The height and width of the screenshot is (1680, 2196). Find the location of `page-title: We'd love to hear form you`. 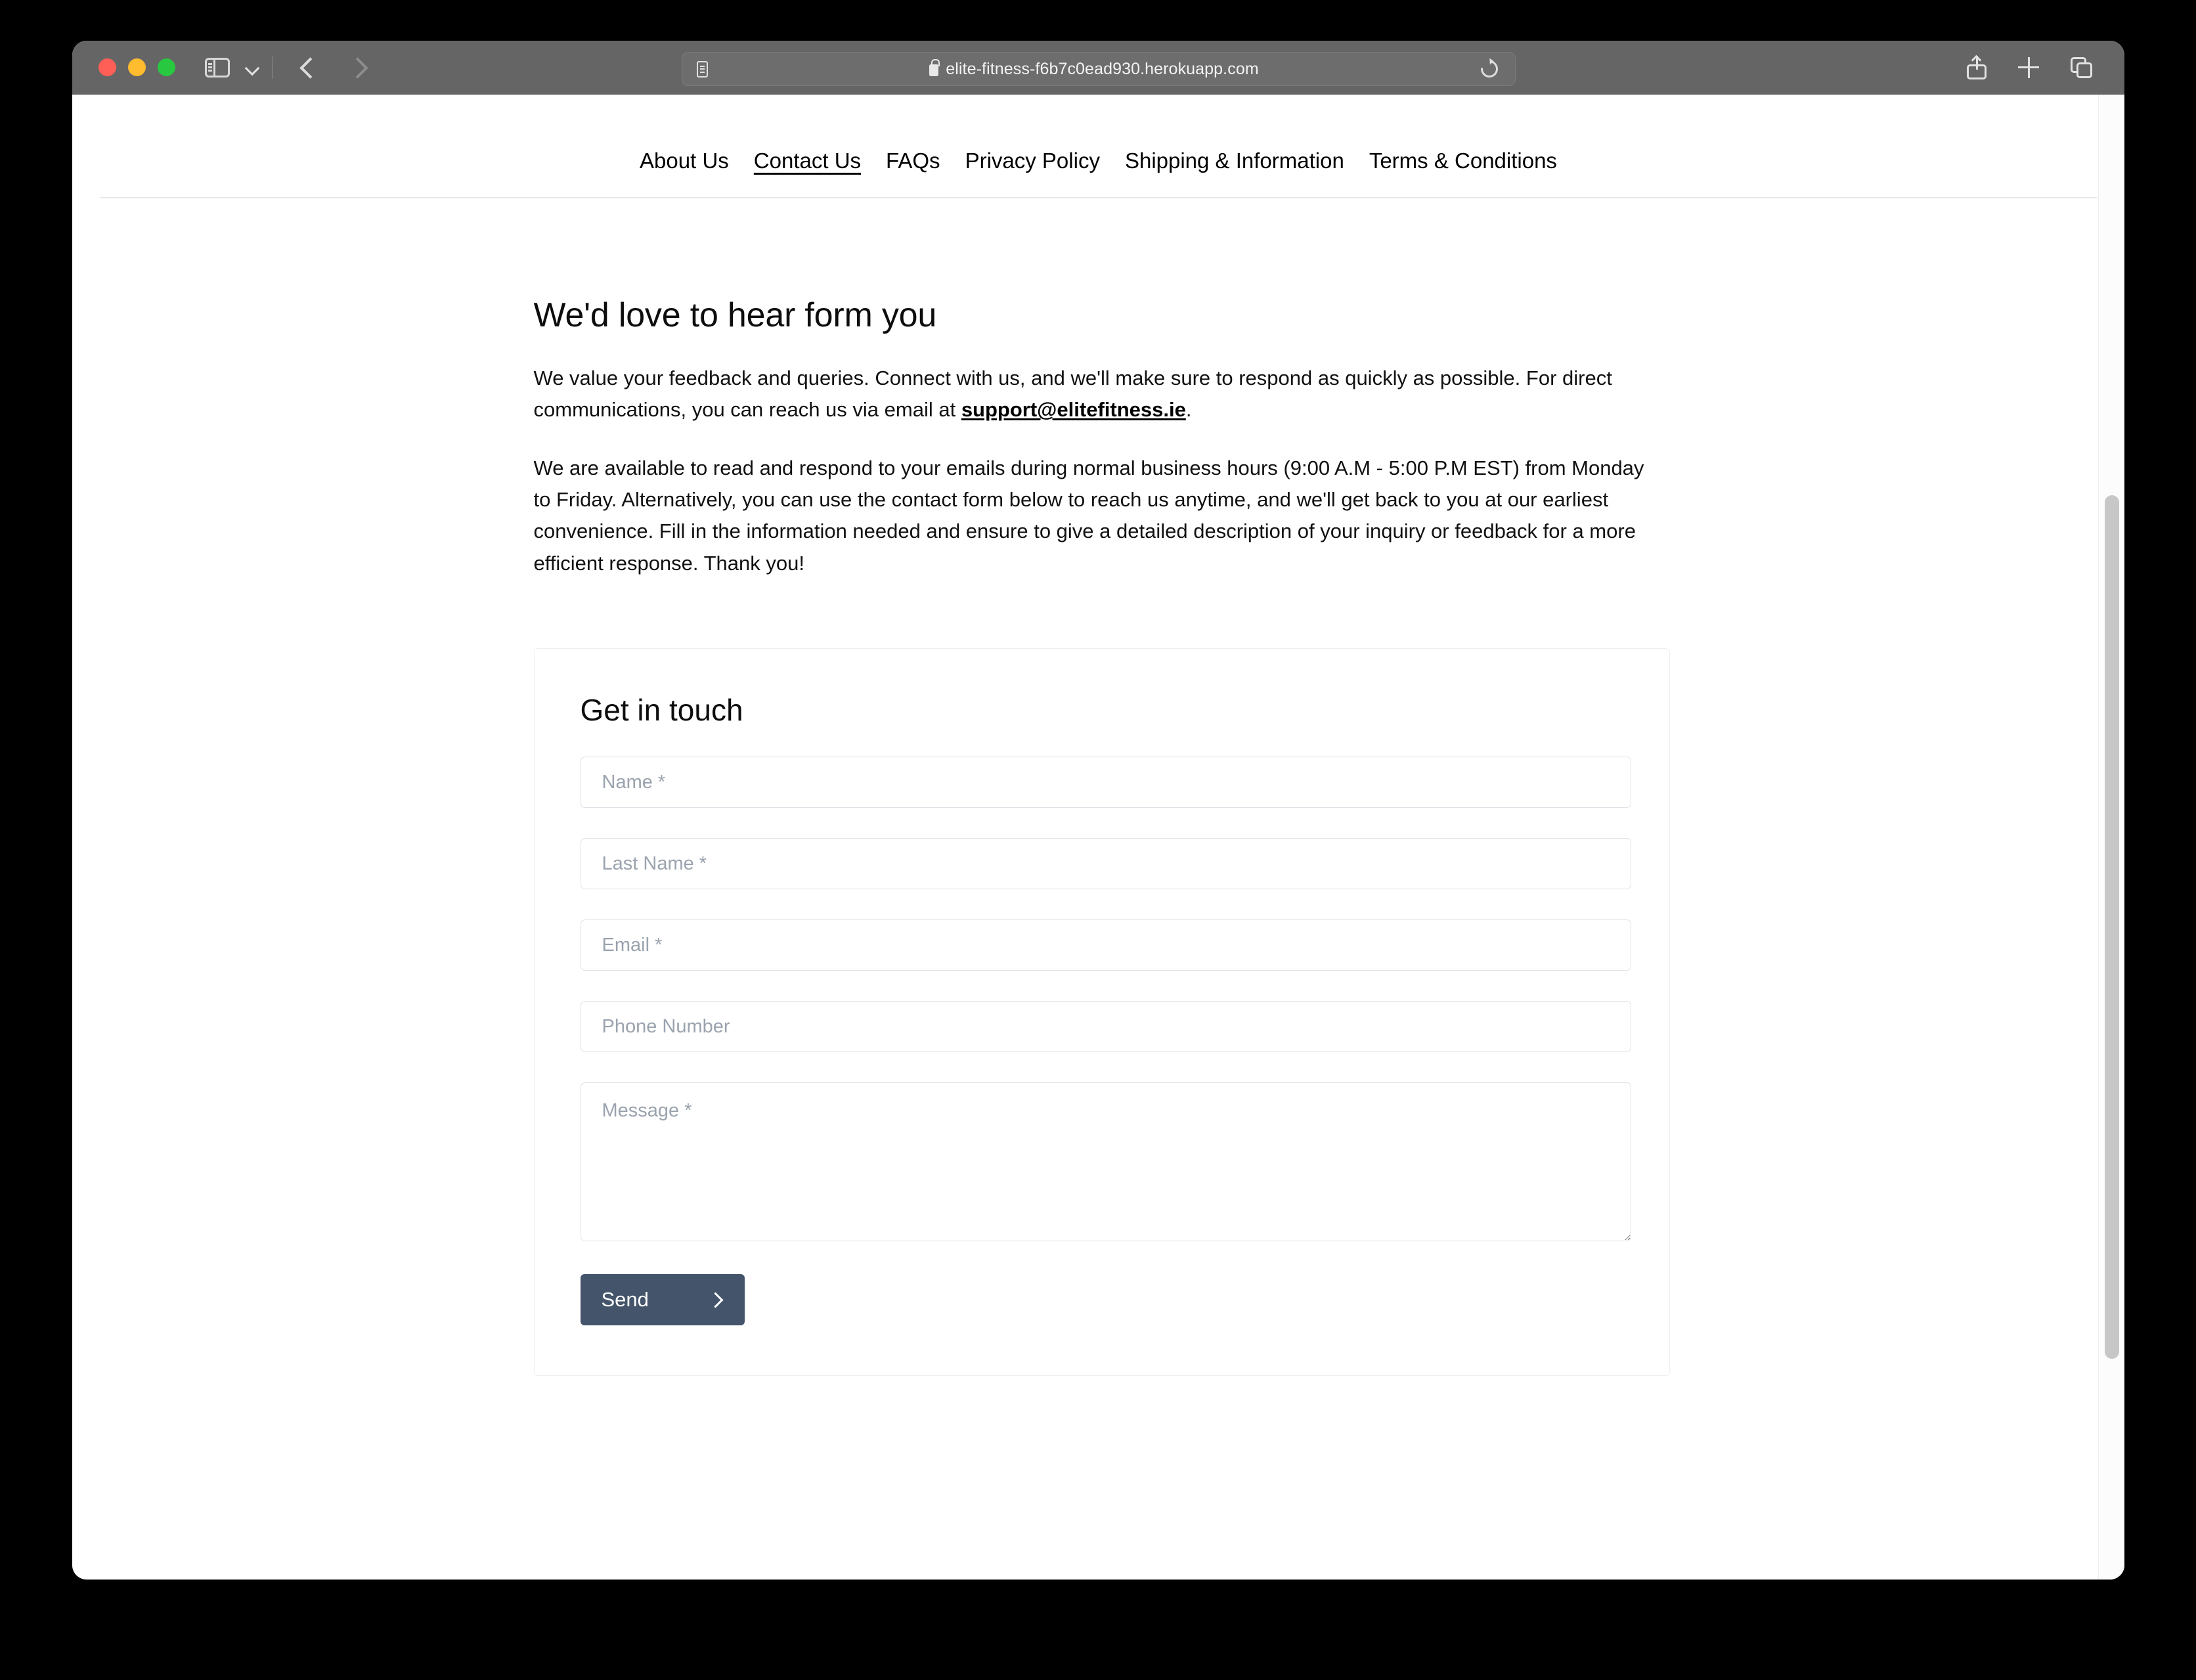

page-title: We'd love to hear form you is located at coordinates (735, 315).